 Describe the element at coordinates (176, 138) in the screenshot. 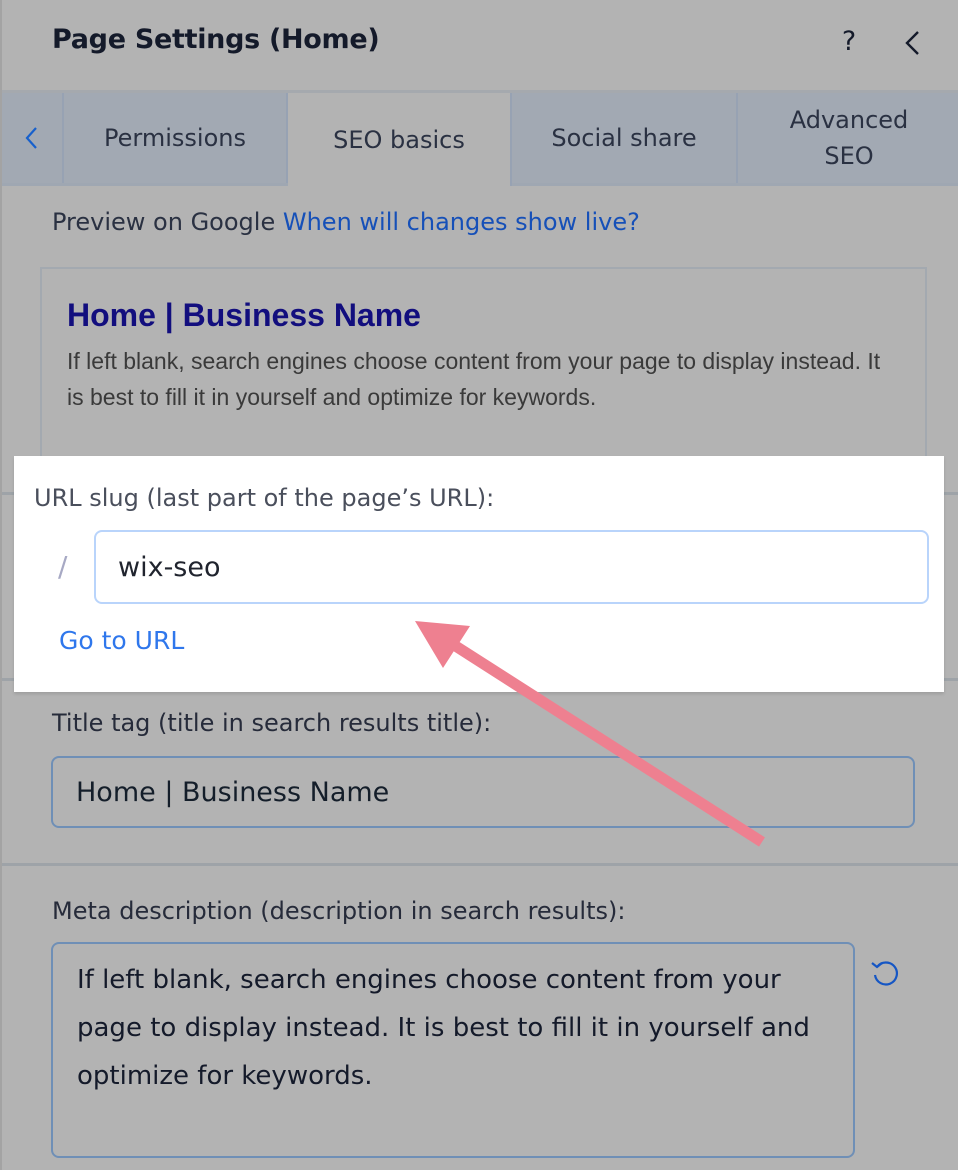

I see `tab-permissions: Permissions` at that location.